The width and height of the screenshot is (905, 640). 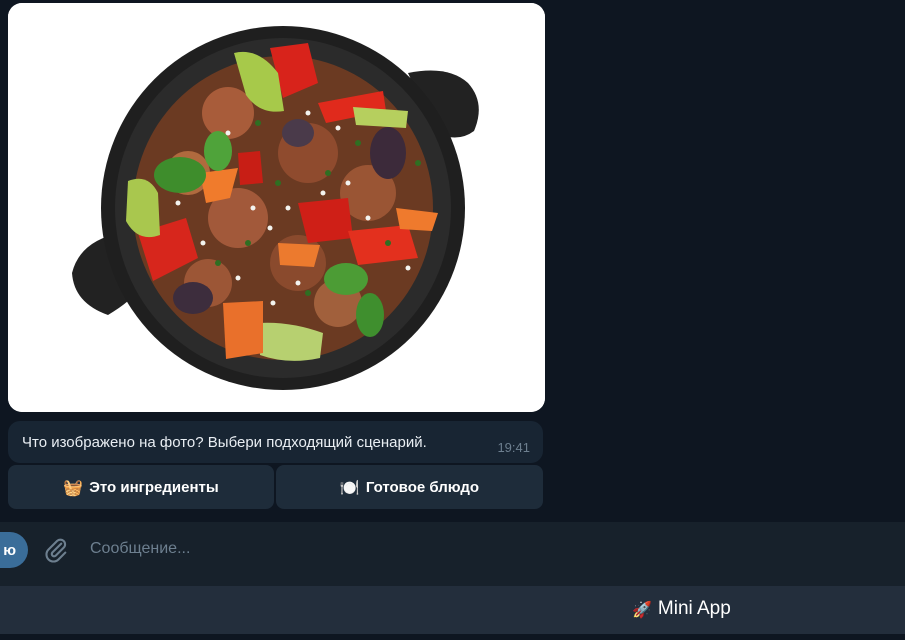 I want to click on plate-icon: 🍽️, so click(x=349, y=487).